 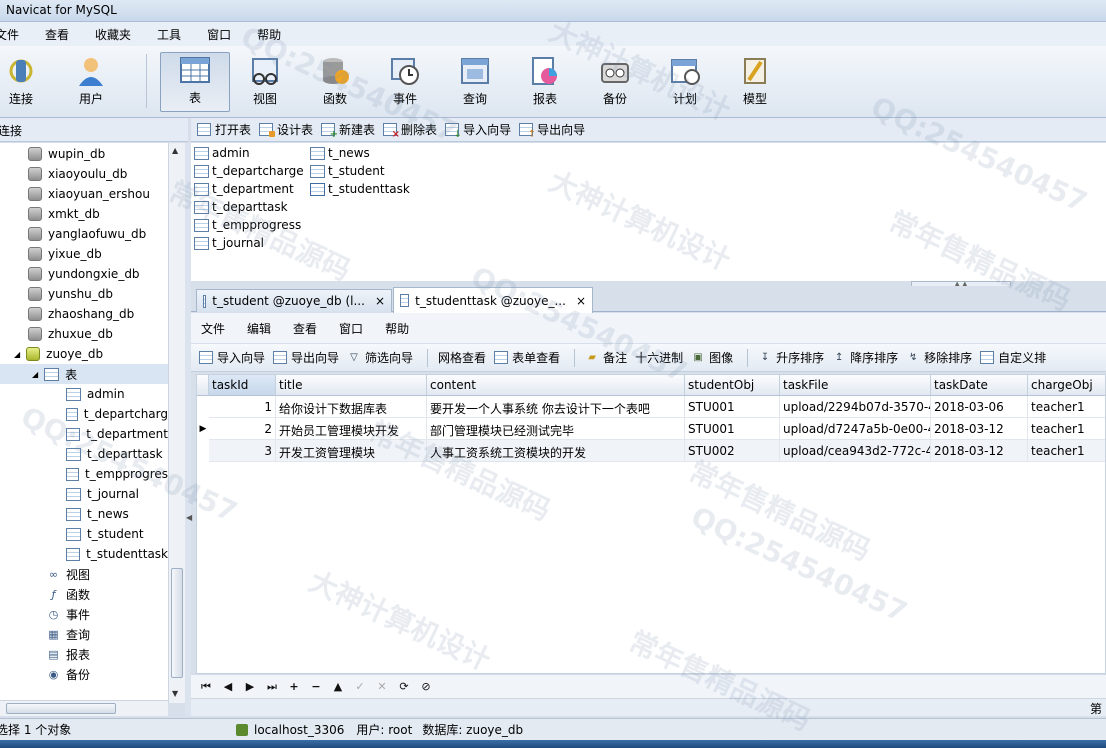 What do you see at coordinates (979, 385) in the screenshot?
I see `column-header-taskdate: taskDate` at bounding box center [979, 385].